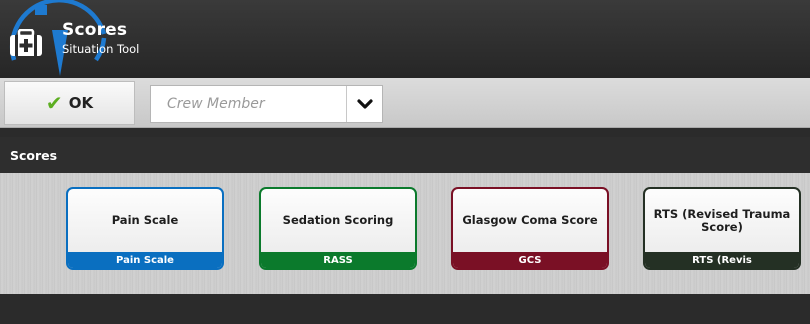 Image resolution: width=810 pixels, height=324 pixels. What do you see at coordinates (530, 228) in the screenshot?
I see `glasgow-coma-score-card: Glasgow Coma Score GCS` at bounding box center [530, 228].